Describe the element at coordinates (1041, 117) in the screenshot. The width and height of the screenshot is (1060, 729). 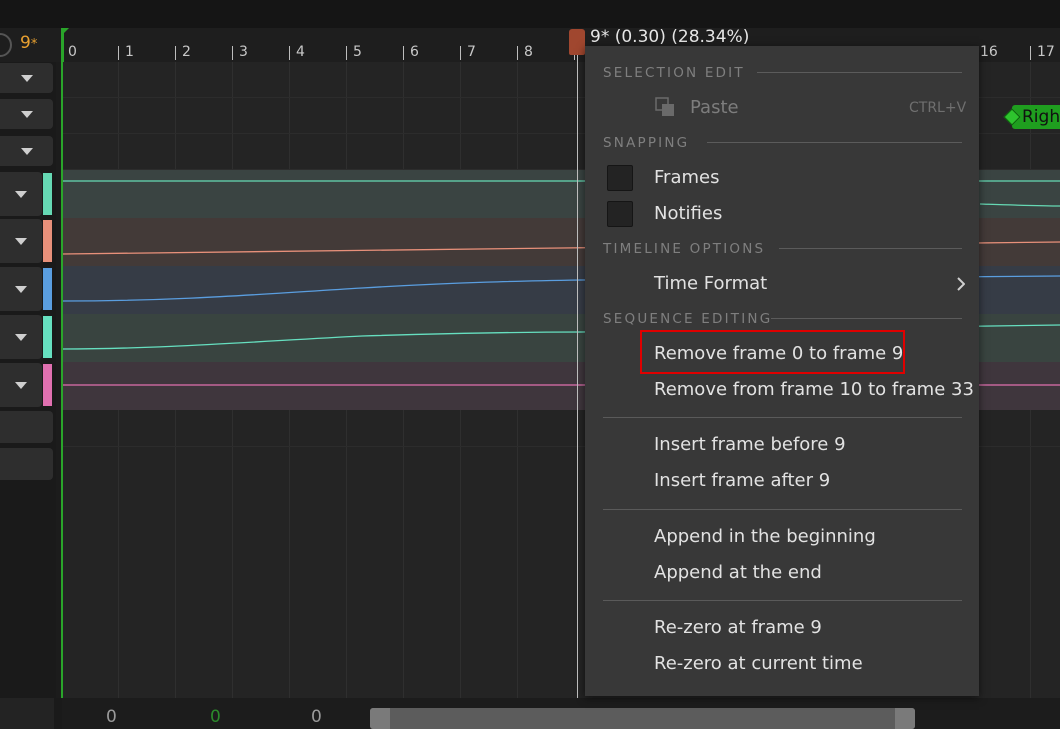
I see `notify-label: Righ` at that location.